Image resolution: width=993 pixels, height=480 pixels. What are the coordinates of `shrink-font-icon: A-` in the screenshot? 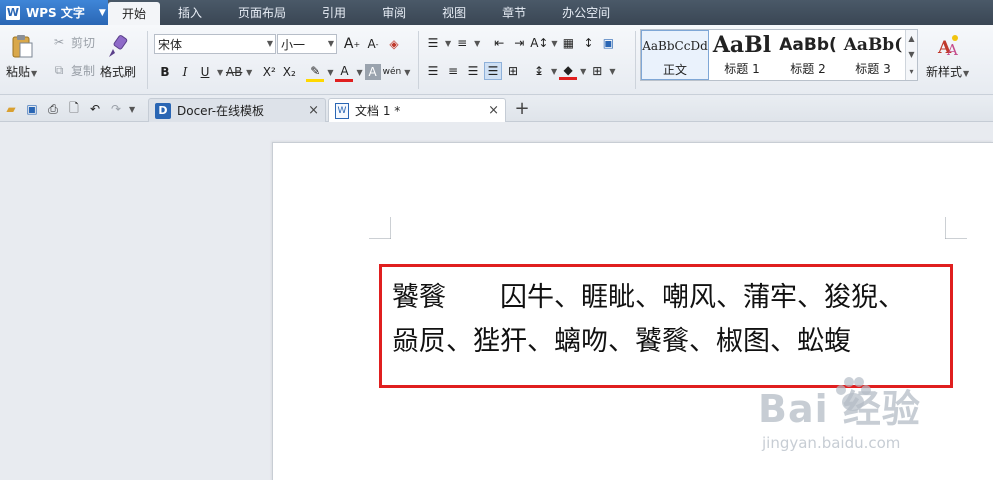 It's located at (373, 44).